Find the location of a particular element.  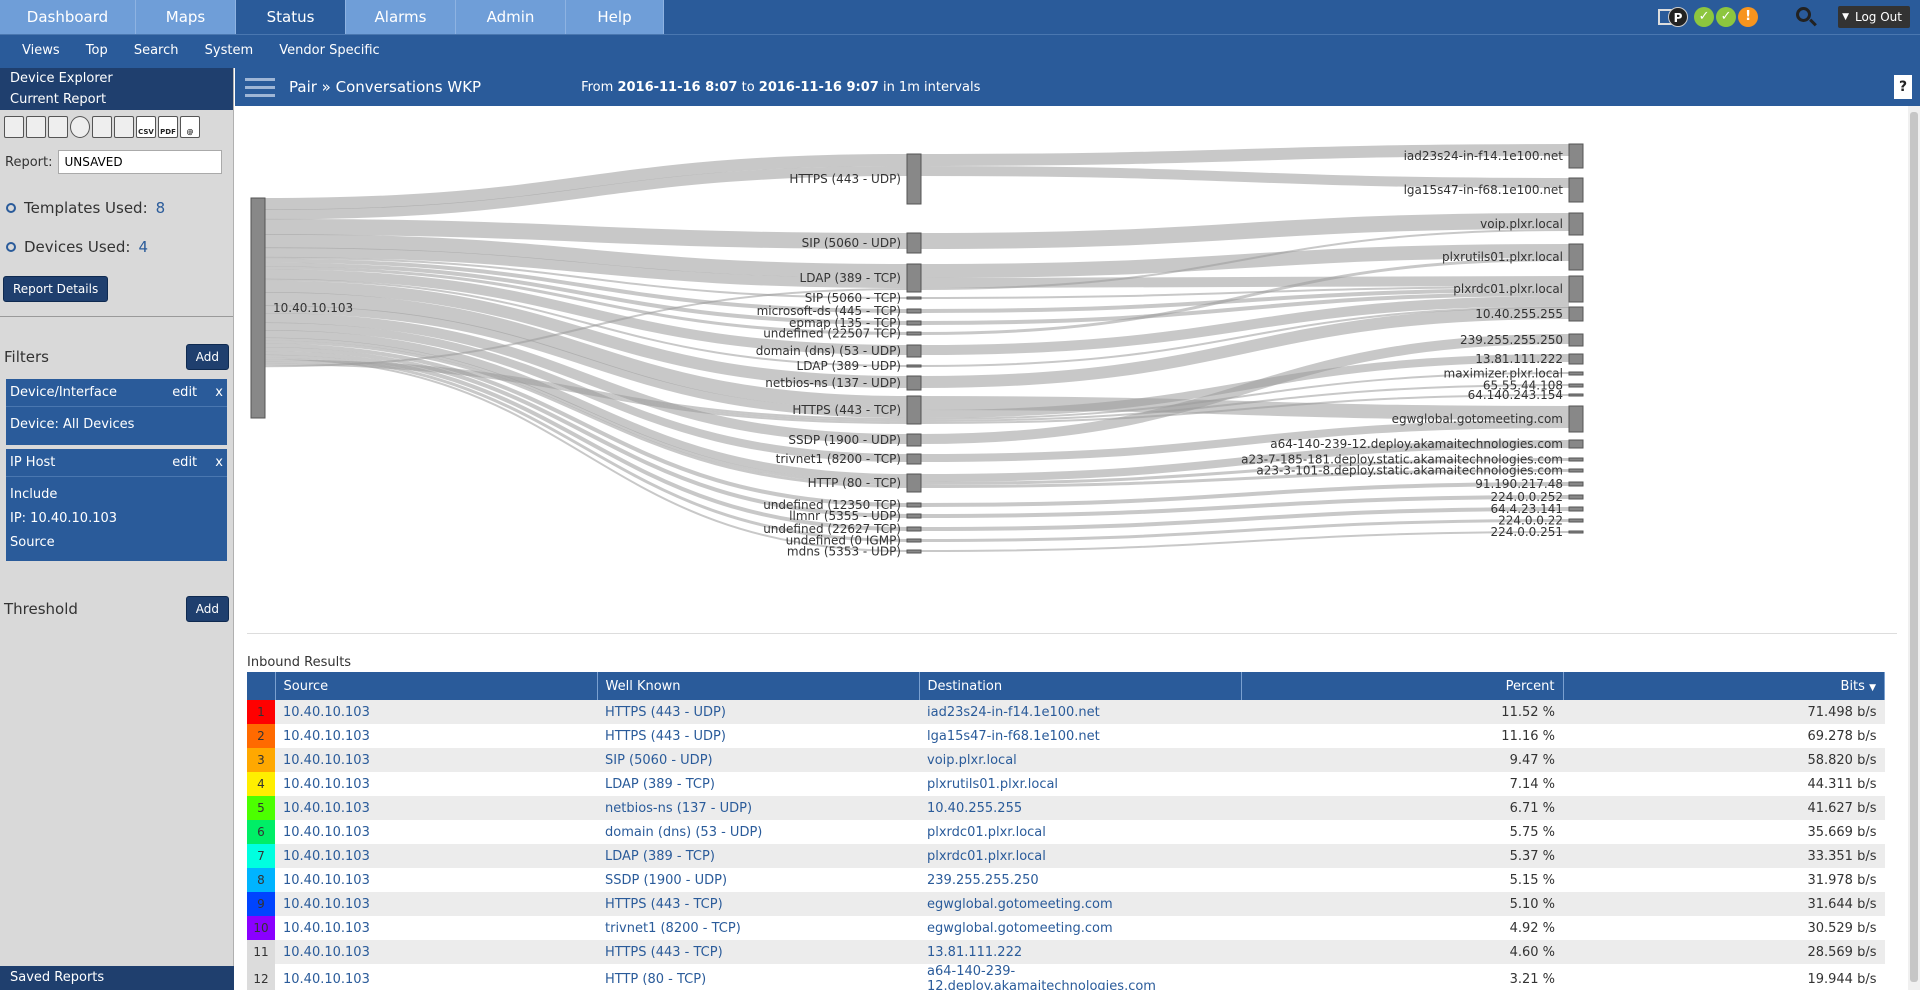

status-warning-icon: ! is located at coordinates (1748, 17).